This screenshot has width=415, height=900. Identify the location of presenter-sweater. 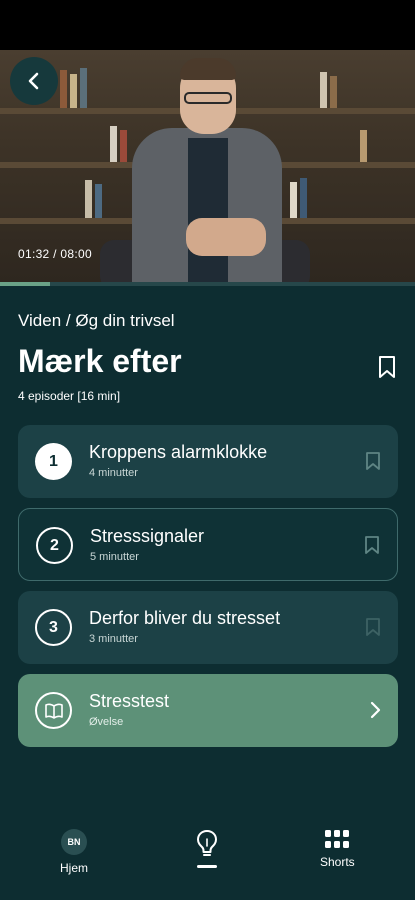
(208, 210).